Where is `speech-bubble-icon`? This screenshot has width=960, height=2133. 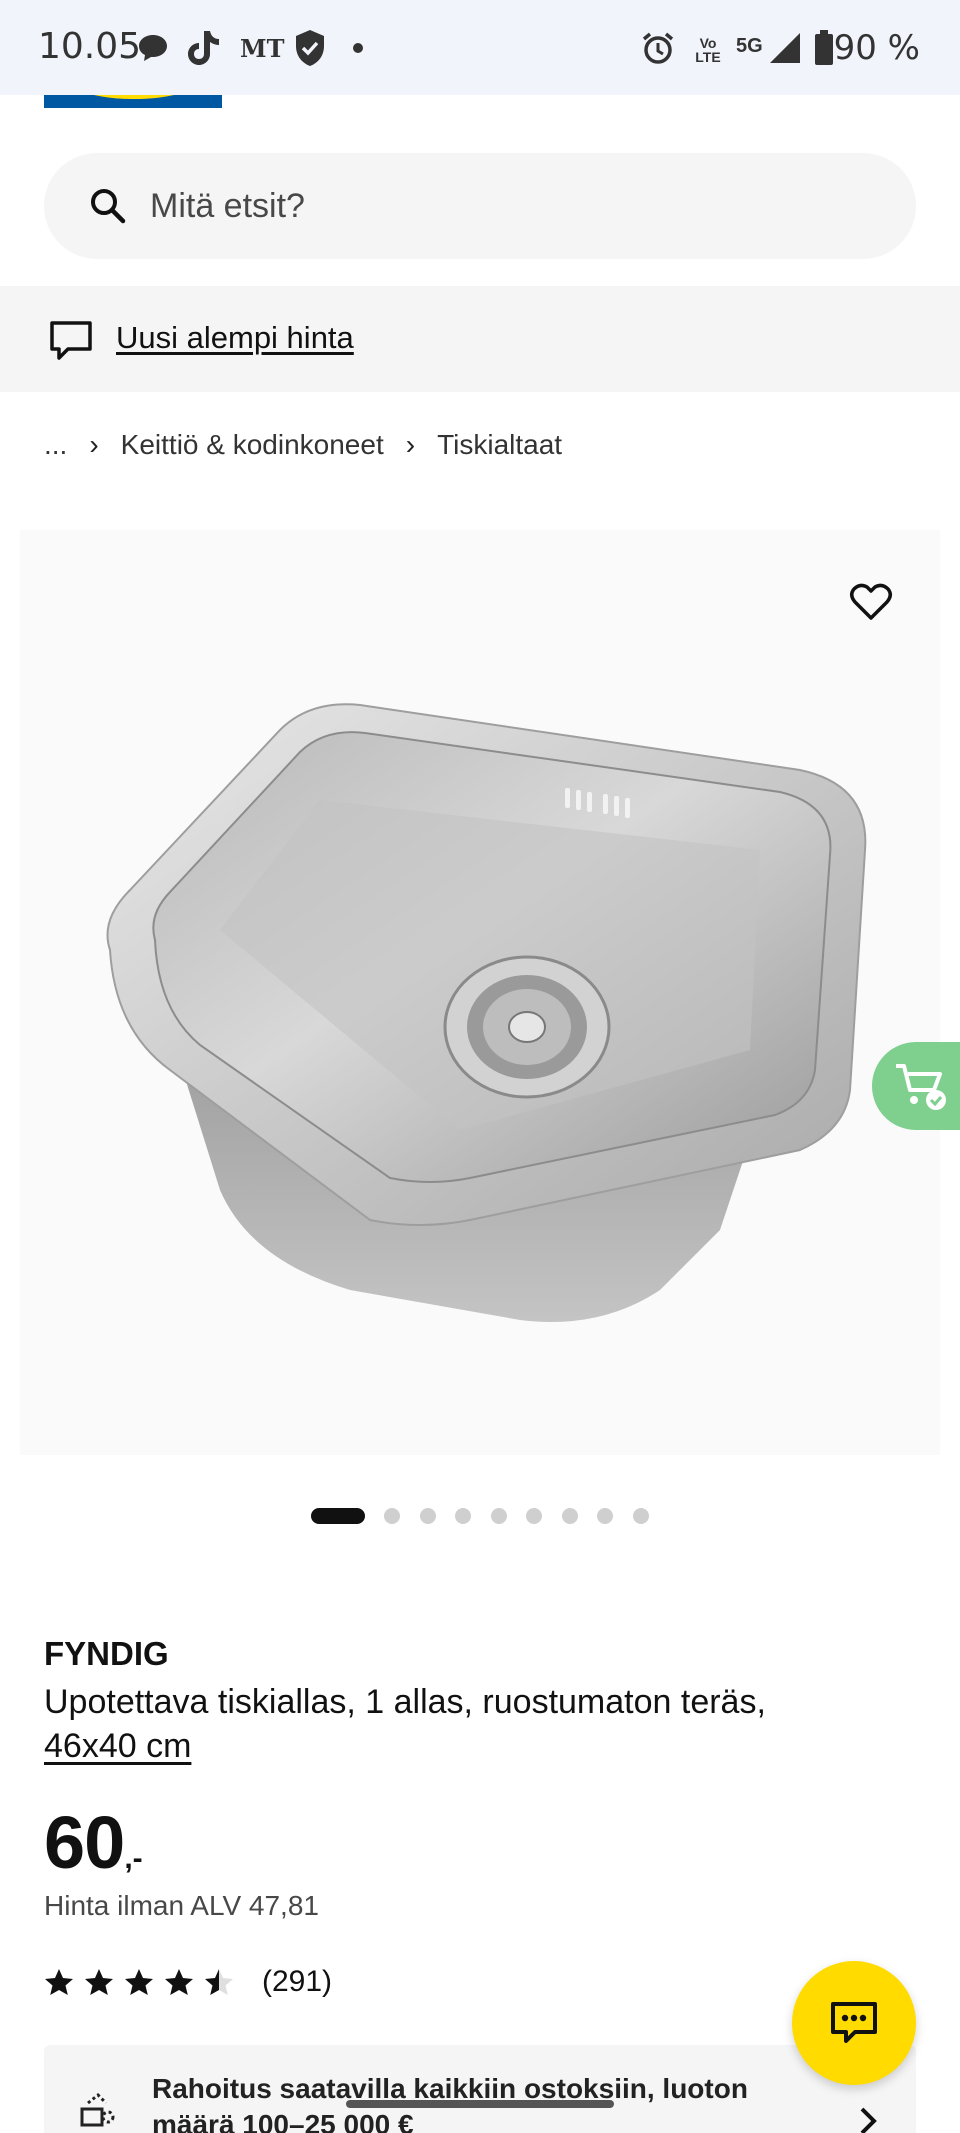
speech-bubble-icon is located at coordinates (71, 340).